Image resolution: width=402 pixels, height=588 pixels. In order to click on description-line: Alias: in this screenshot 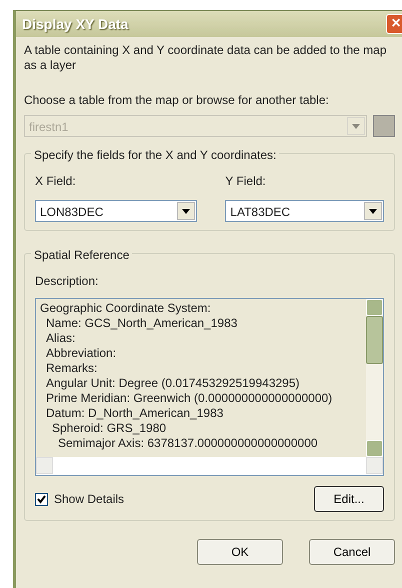, I will do `click(60, 338)`.